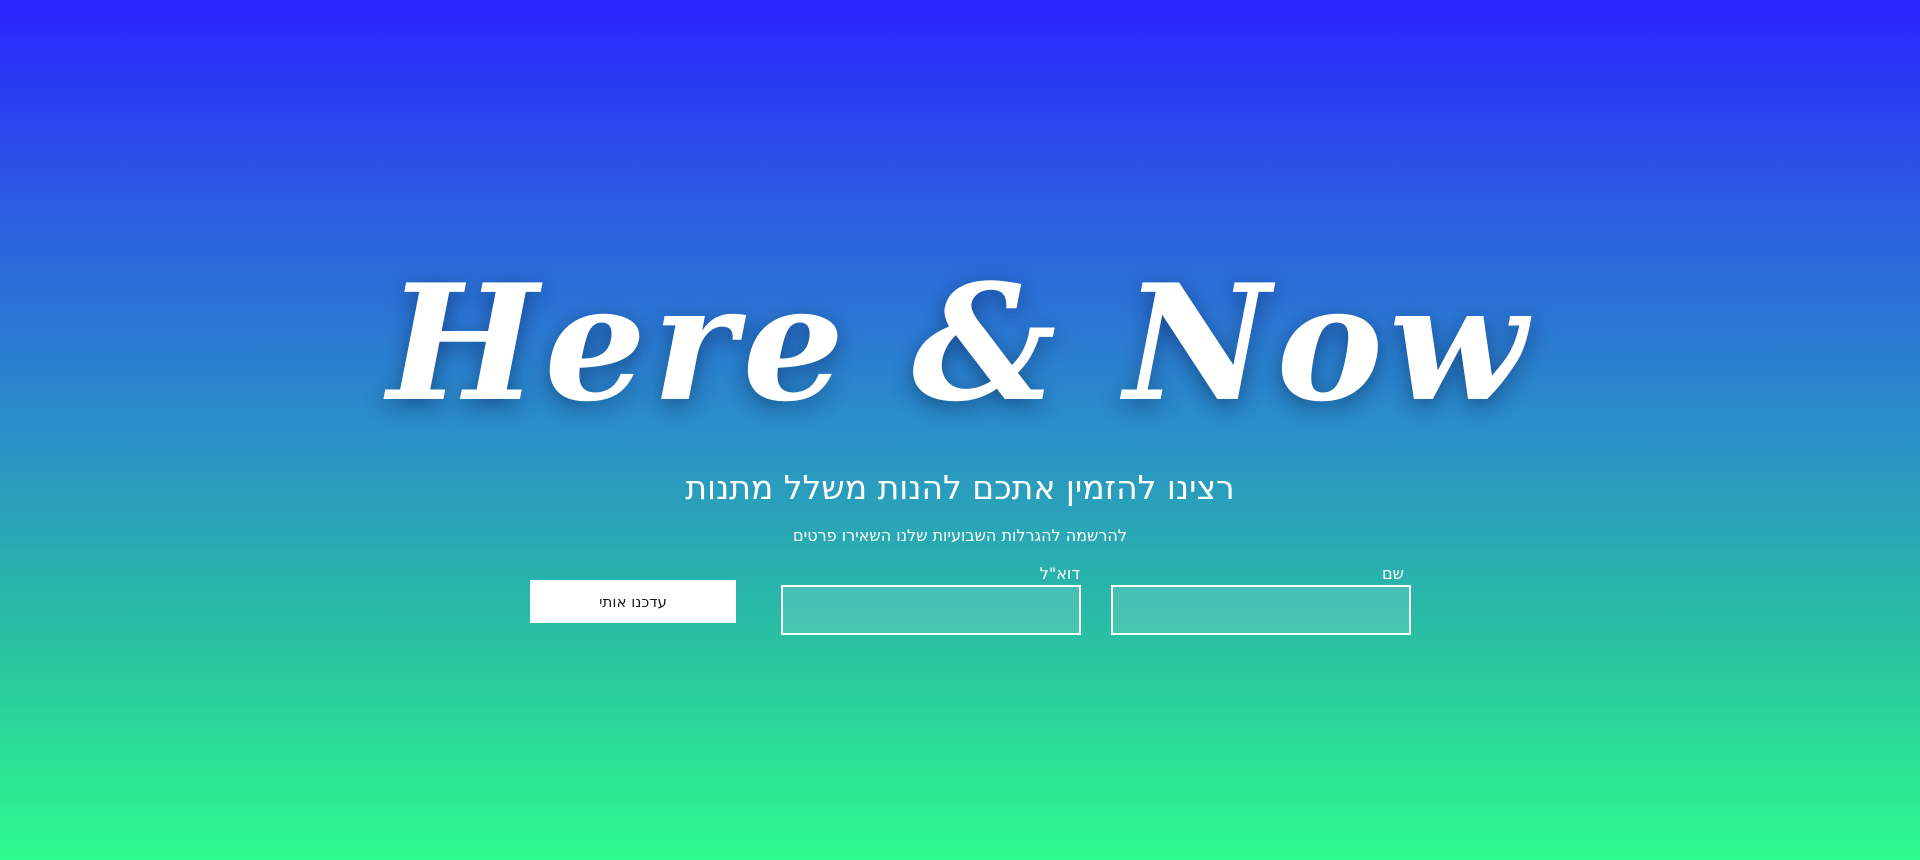 The image size is (1920, 860). What do you see at coordinates (960, 487) in the screenshot?
I see `headline: רצינו להזמין אתכם להנות משלל מתנות` at bounding box center [960, 487].